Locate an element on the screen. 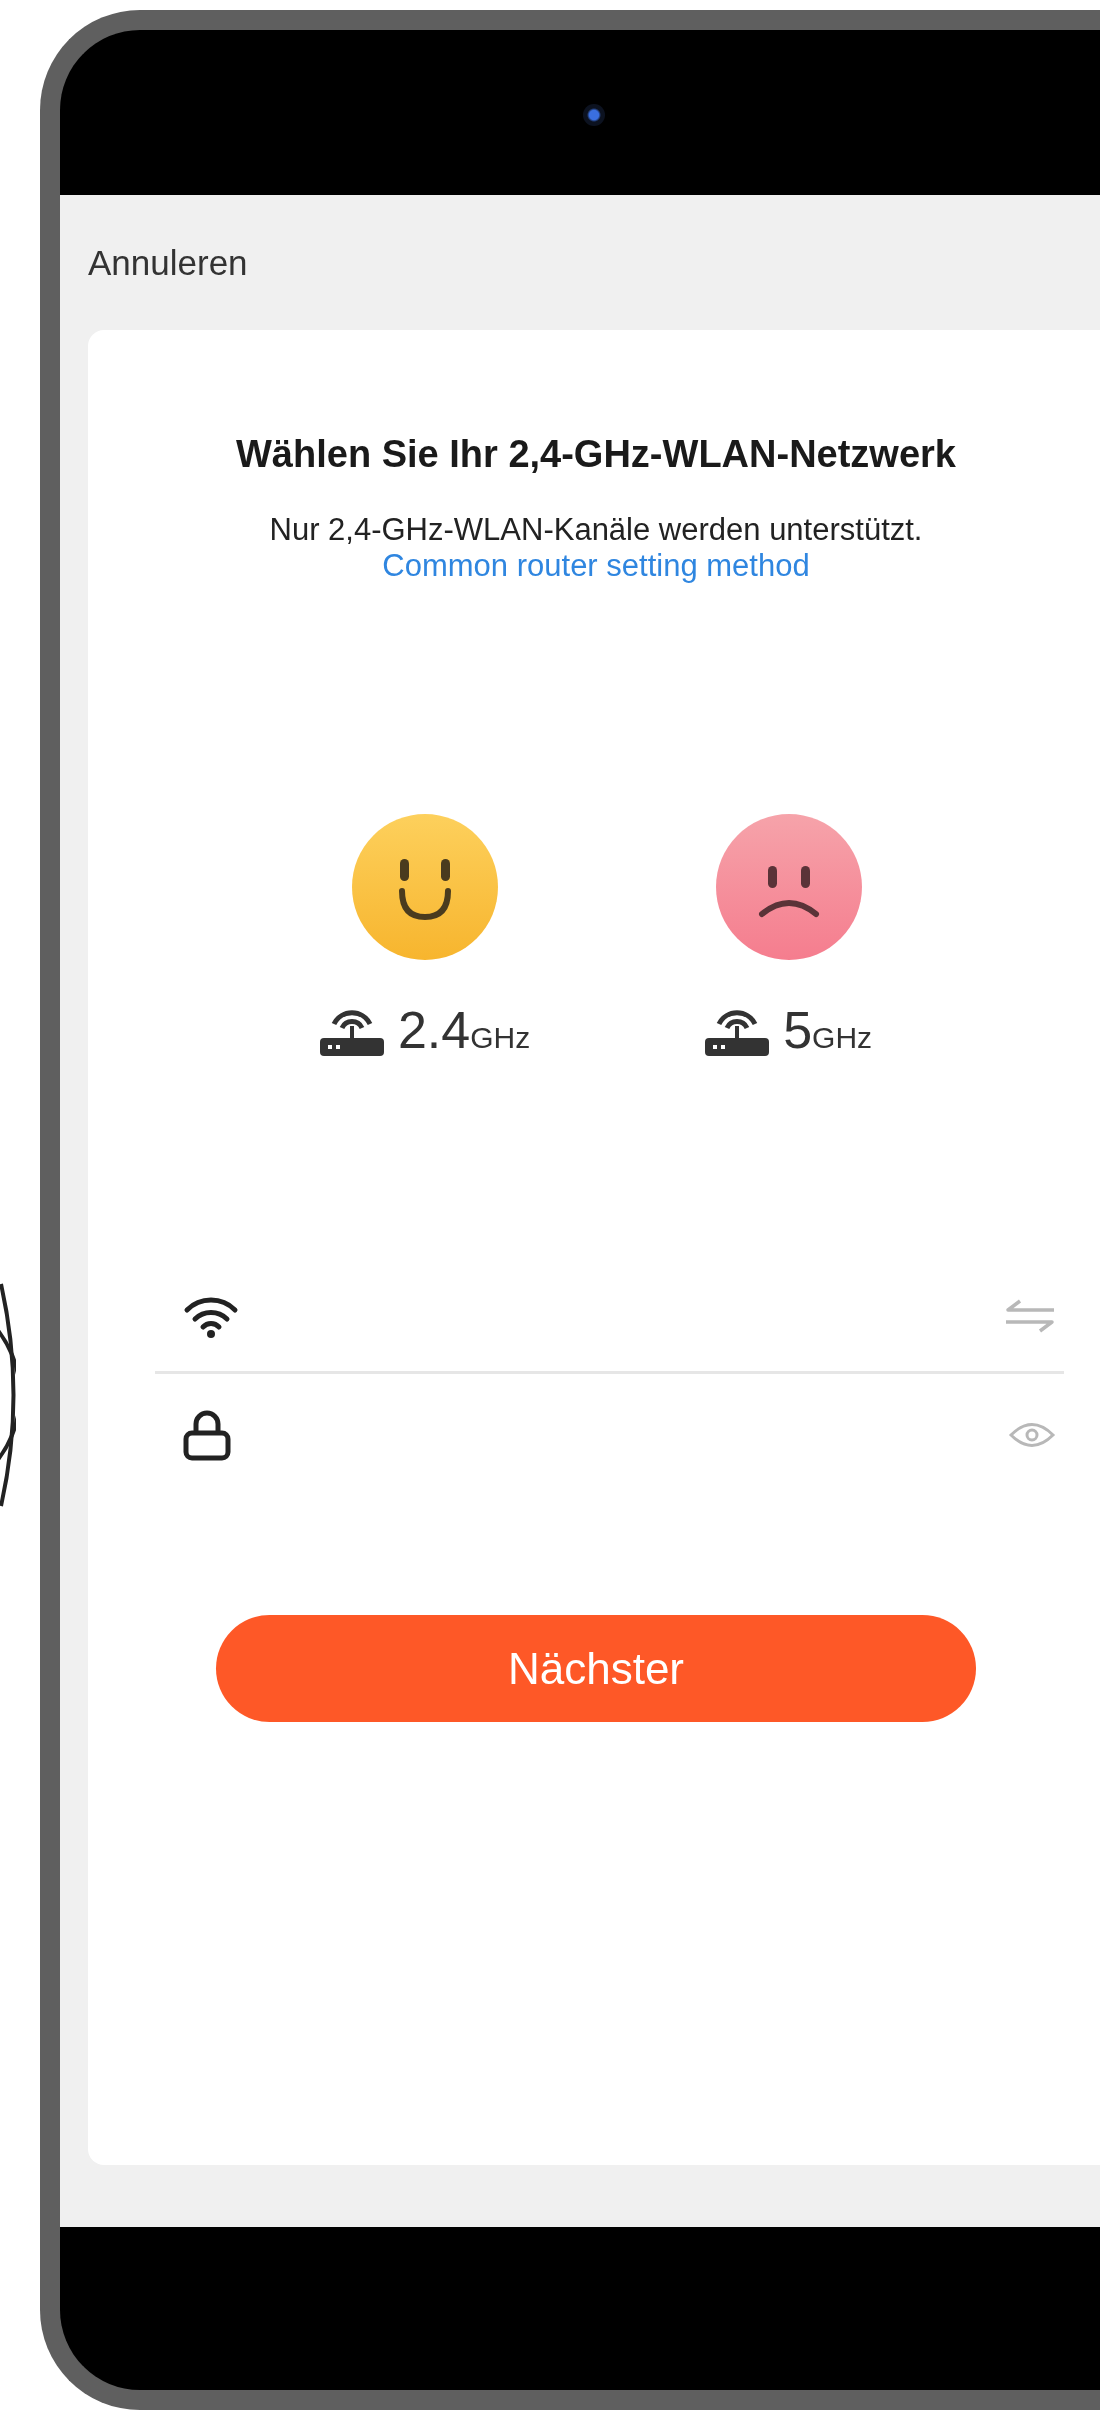 This screenshot has height=2434, width=1100. band-label: 5GHz is located at coordinates (828, 1030).